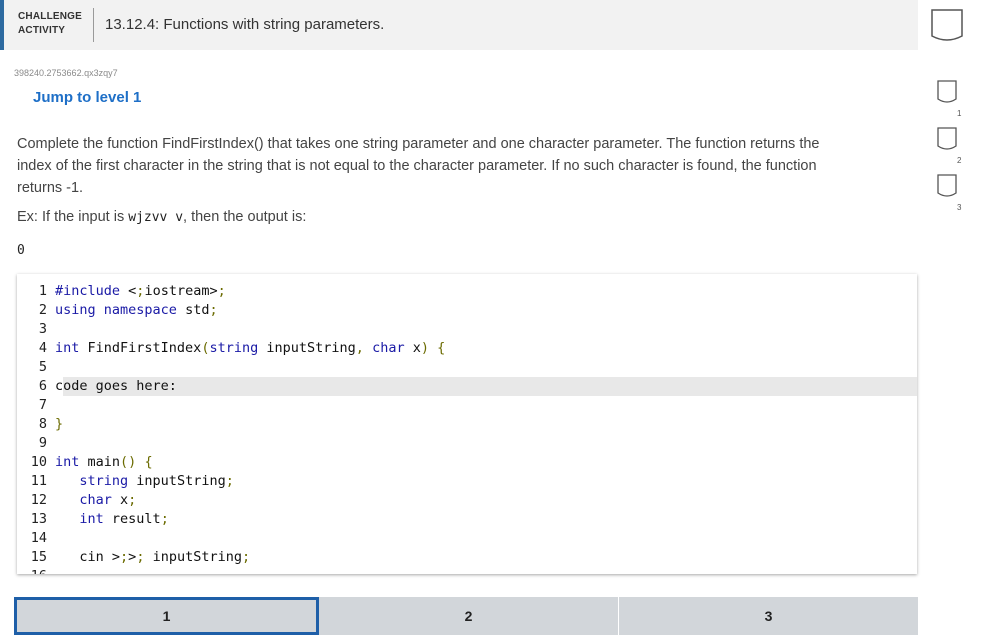  Describe the element at coordinates (50, 16) in the screenshot. I see `activity-type-line1: CHALLENGE` at that location.